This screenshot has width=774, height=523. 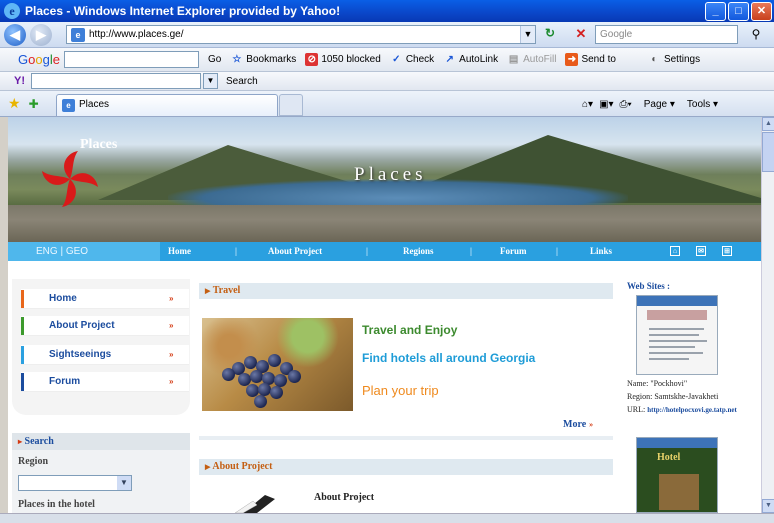 What do you see at coordinates (344, 497) in the screenshot?
I see `about-title: About Project` at bounding box center [344, 497].